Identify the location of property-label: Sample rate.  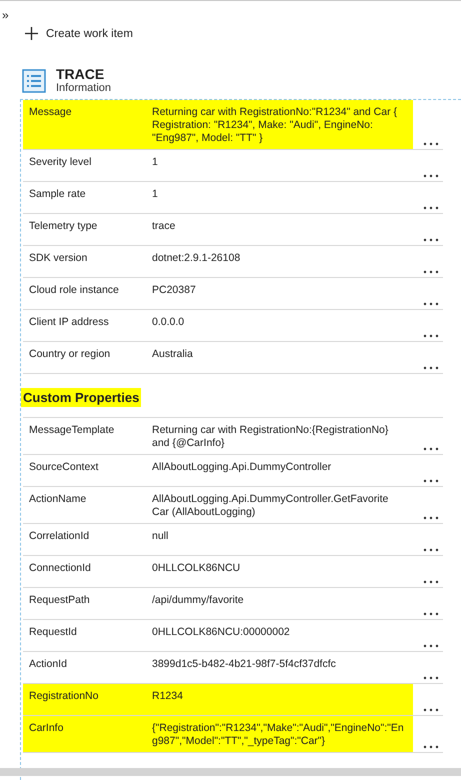
(57, 194).